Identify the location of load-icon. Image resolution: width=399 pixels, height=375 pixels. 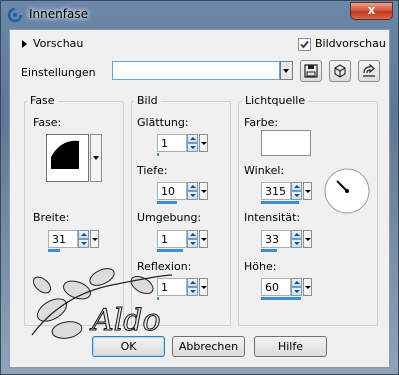
(369, 70).